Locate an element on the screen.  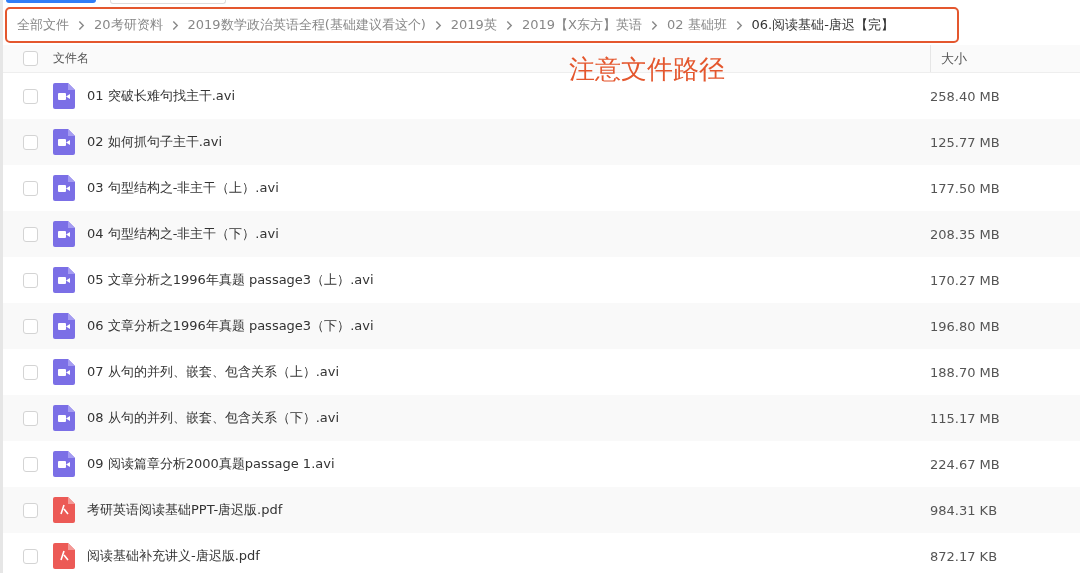
file-name: 01 突破长难句找主干.avi is located at coordinates (503, 96).